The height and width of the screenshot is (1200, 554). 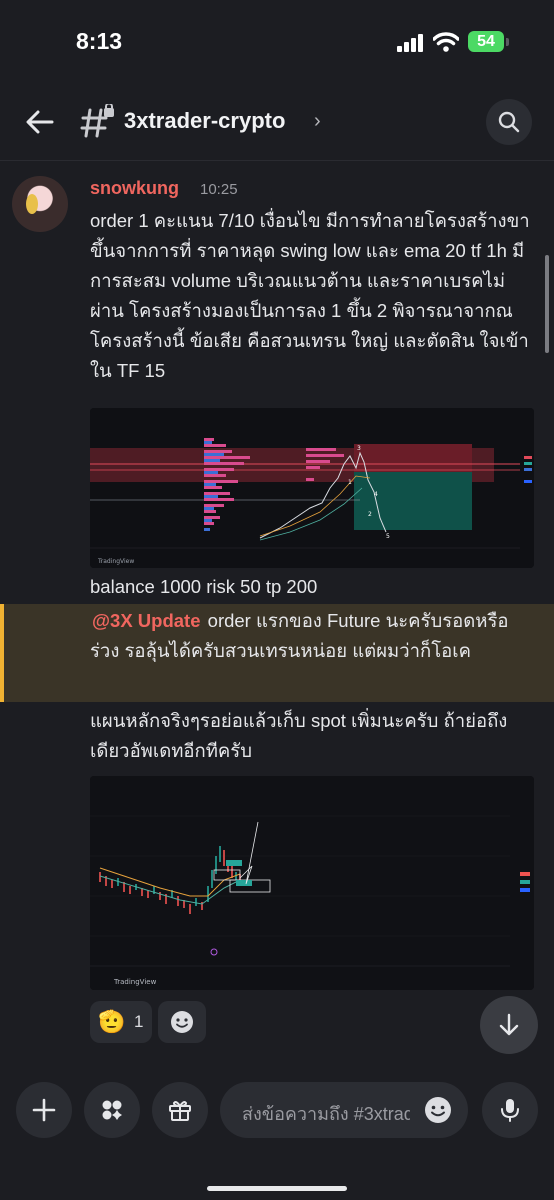 What do you see at coordinates (204, 586) in the screenshot?
I see `message-text: balance 1000 risk 50 tp 200` at bounding box center [204, 586].